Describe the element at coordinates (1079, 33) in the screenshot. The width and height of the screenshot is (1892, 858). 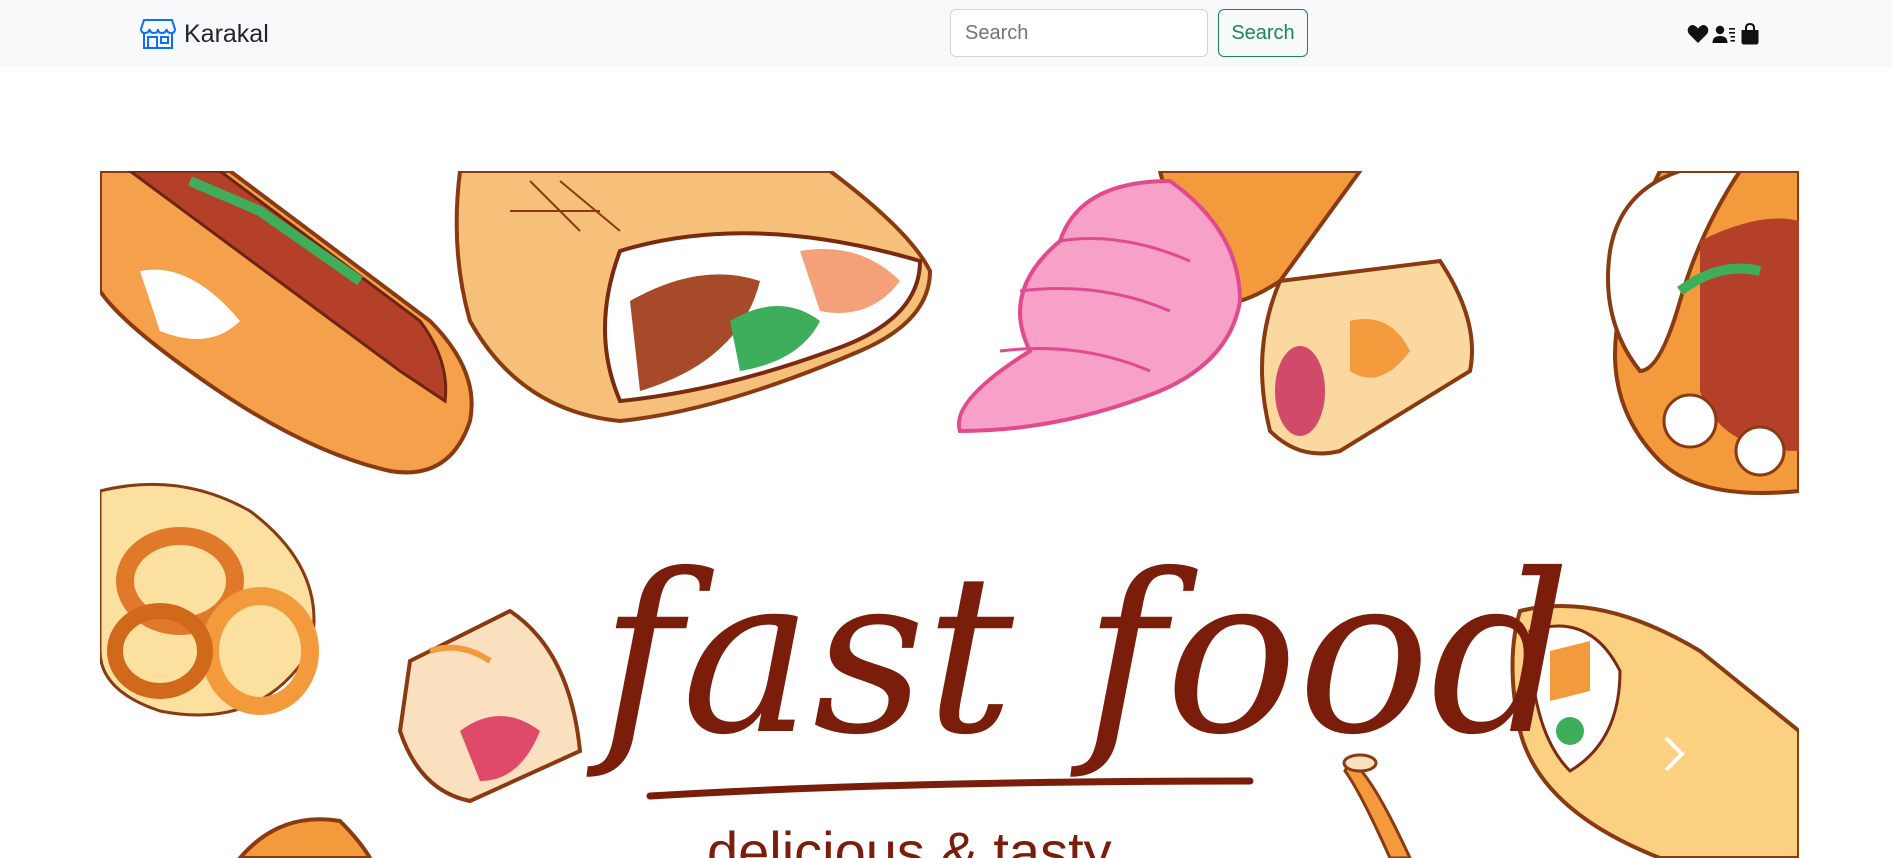
I see `search-input` at that location.